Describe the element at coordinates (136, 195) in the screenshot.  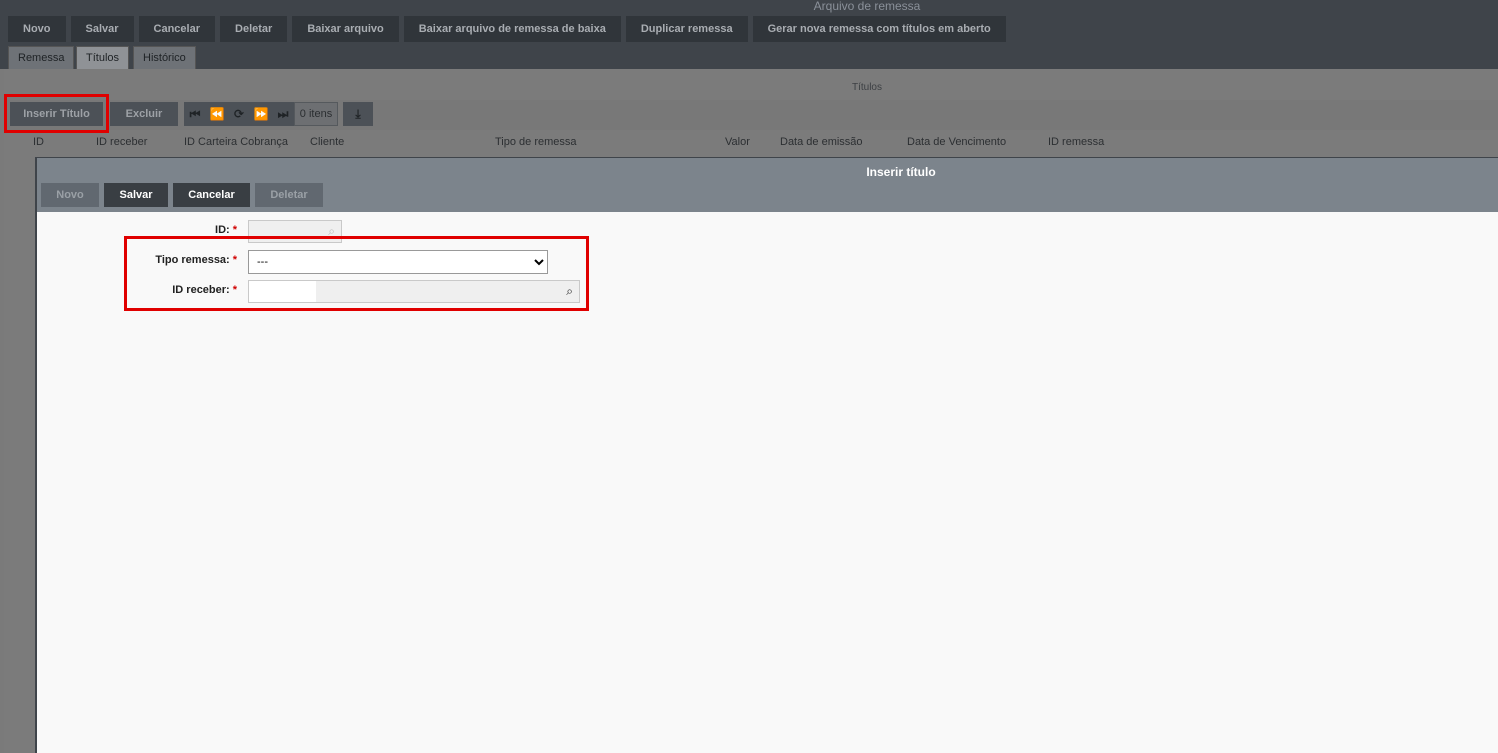
I see `modal-salvar-button: Salvar` at that location.